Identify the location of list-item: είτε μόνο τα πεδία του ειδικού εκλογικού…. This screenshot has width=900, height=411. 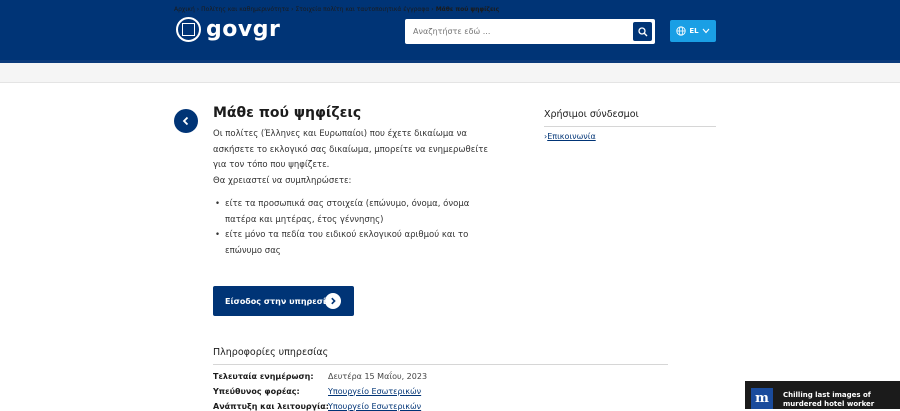
(350, 243).